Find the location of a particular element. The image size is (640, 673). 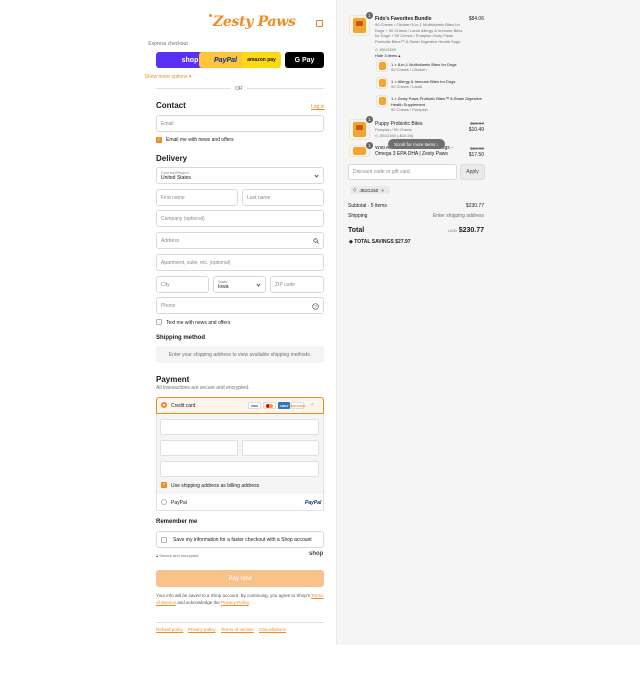

discover-icon: DISCOVER is located at coordinates (297, 405).